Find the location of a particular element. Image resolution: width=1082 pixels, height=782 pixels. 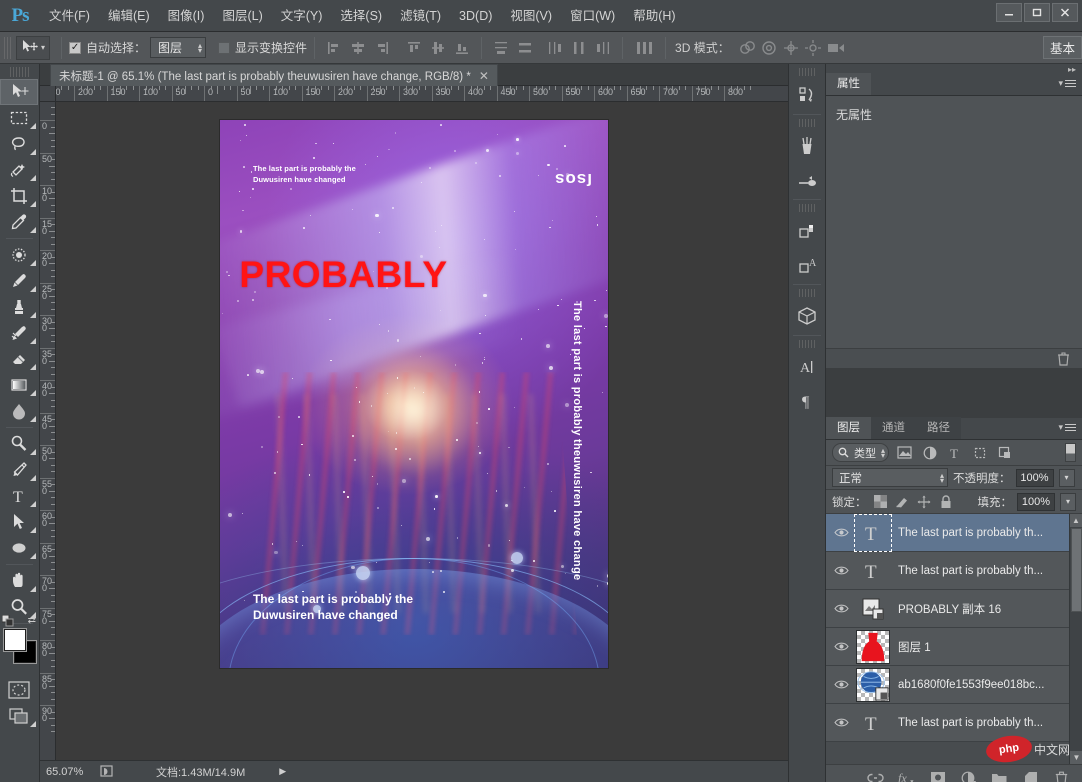

type-tool: T is located at coordinates (19, 496).